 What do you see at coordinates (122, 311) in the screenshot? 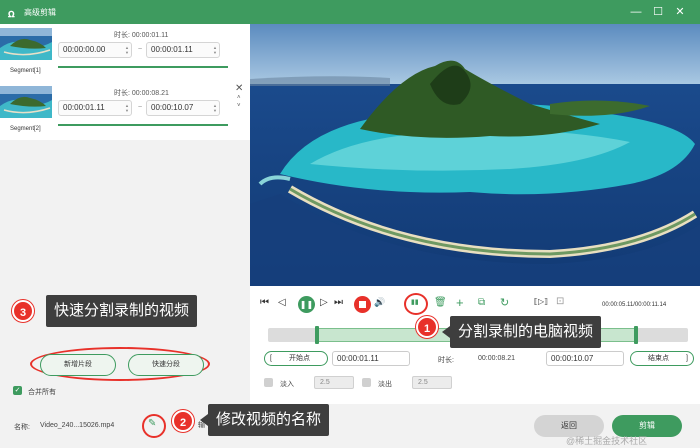
I see `callout-text-3: 快速分割录制的视频` at bounding box center [122, 311].